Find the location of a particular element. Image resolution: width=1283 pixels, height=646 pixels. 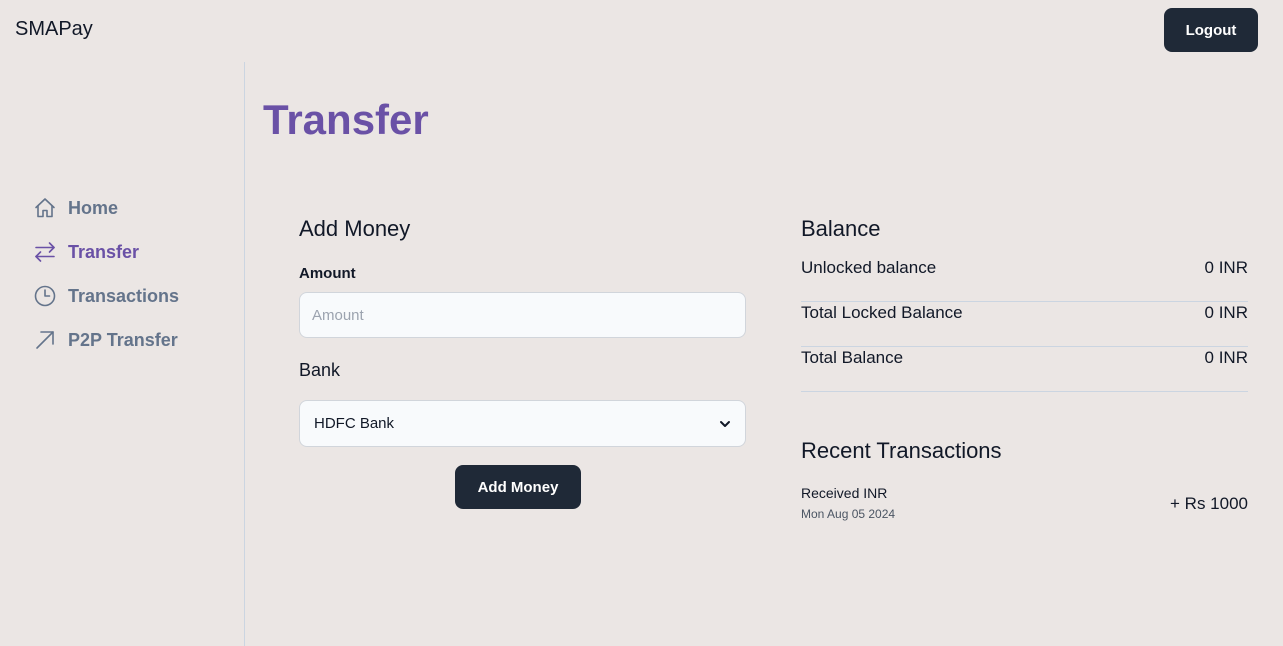

sidebar-item-transfer: Transfer is located at coordinates (86, 252).